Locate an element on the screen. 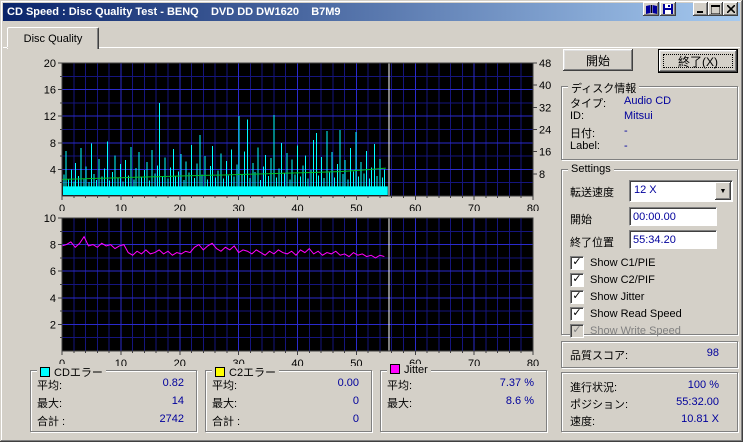 The height and width of the screenshot is (442, 743). tab-notch is located at coordinates (51, 47).